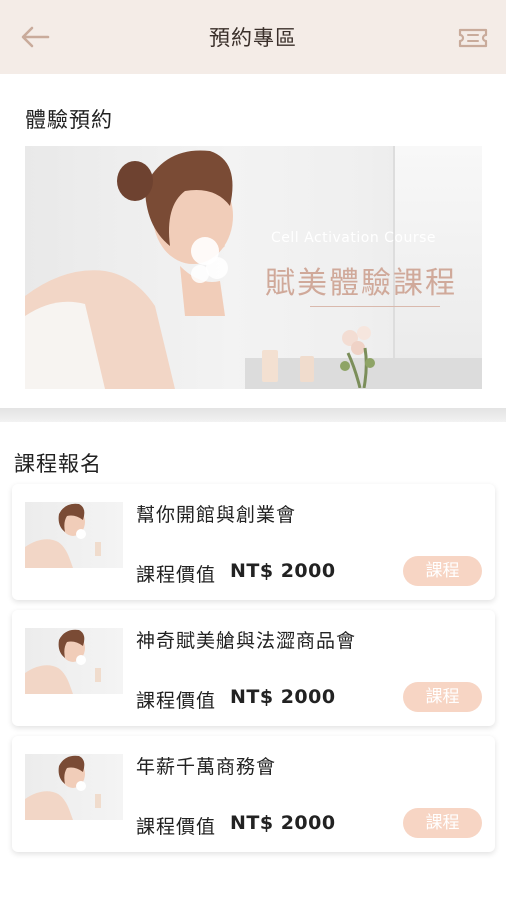 The width and height of the screenshot is (506, 900). Describe the element at coordinates (473, 38) in the screenshot. I see `ticket-icon` at that location.